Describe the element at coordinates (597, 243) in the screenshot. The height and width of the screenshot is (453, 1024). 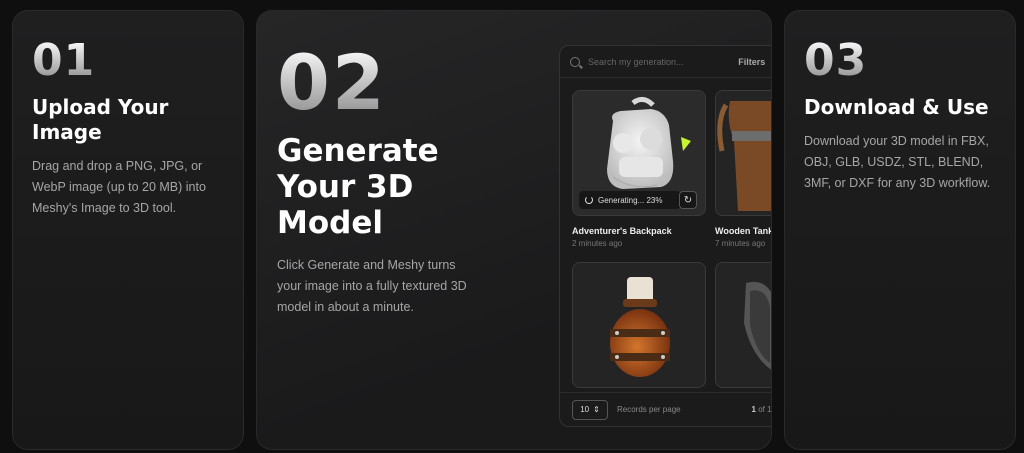
I see `model-time: 2 minutes ago` at that location.